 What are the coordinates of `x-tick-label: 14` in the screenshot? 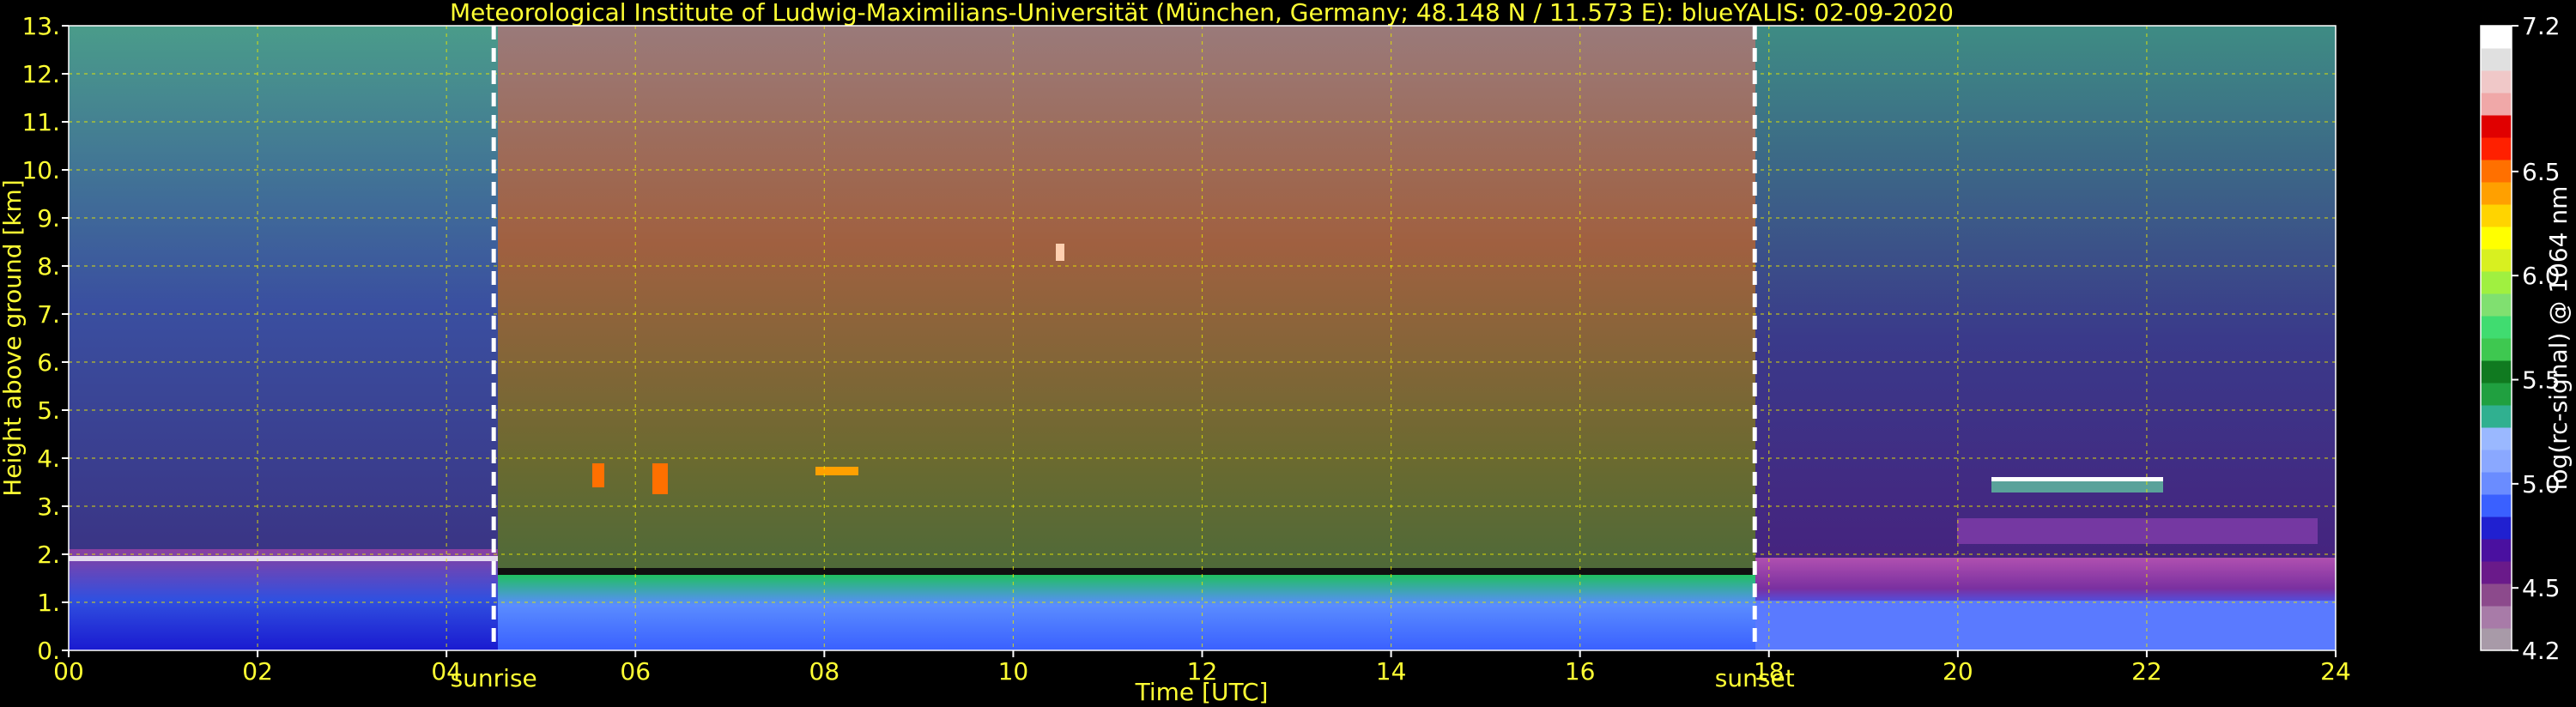 It's located at (1391, 671).